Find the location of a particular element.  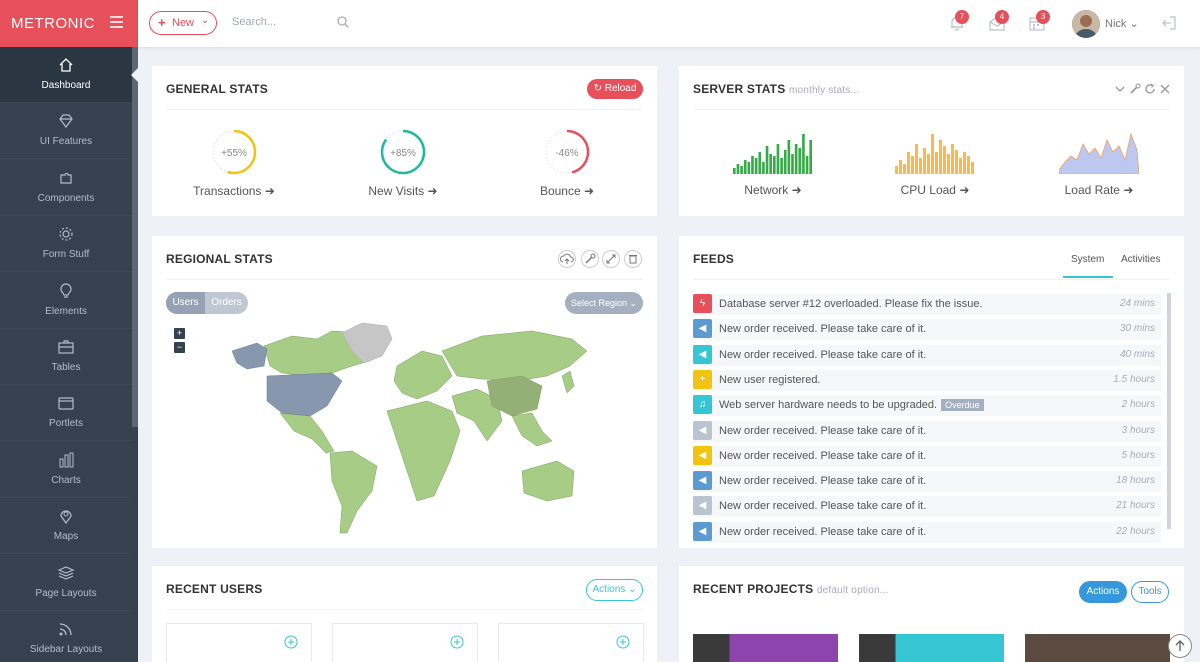

sidebar-item-label: Maps is located at coordinates (66, 537).